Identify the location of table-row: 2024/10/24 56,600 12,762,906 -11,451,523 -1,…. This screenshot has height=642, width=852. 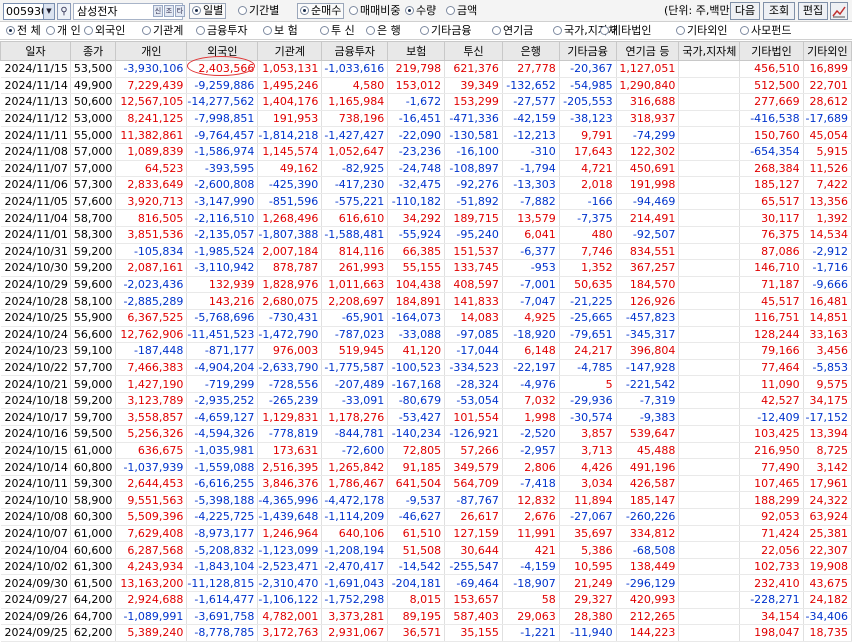
(426, 335).